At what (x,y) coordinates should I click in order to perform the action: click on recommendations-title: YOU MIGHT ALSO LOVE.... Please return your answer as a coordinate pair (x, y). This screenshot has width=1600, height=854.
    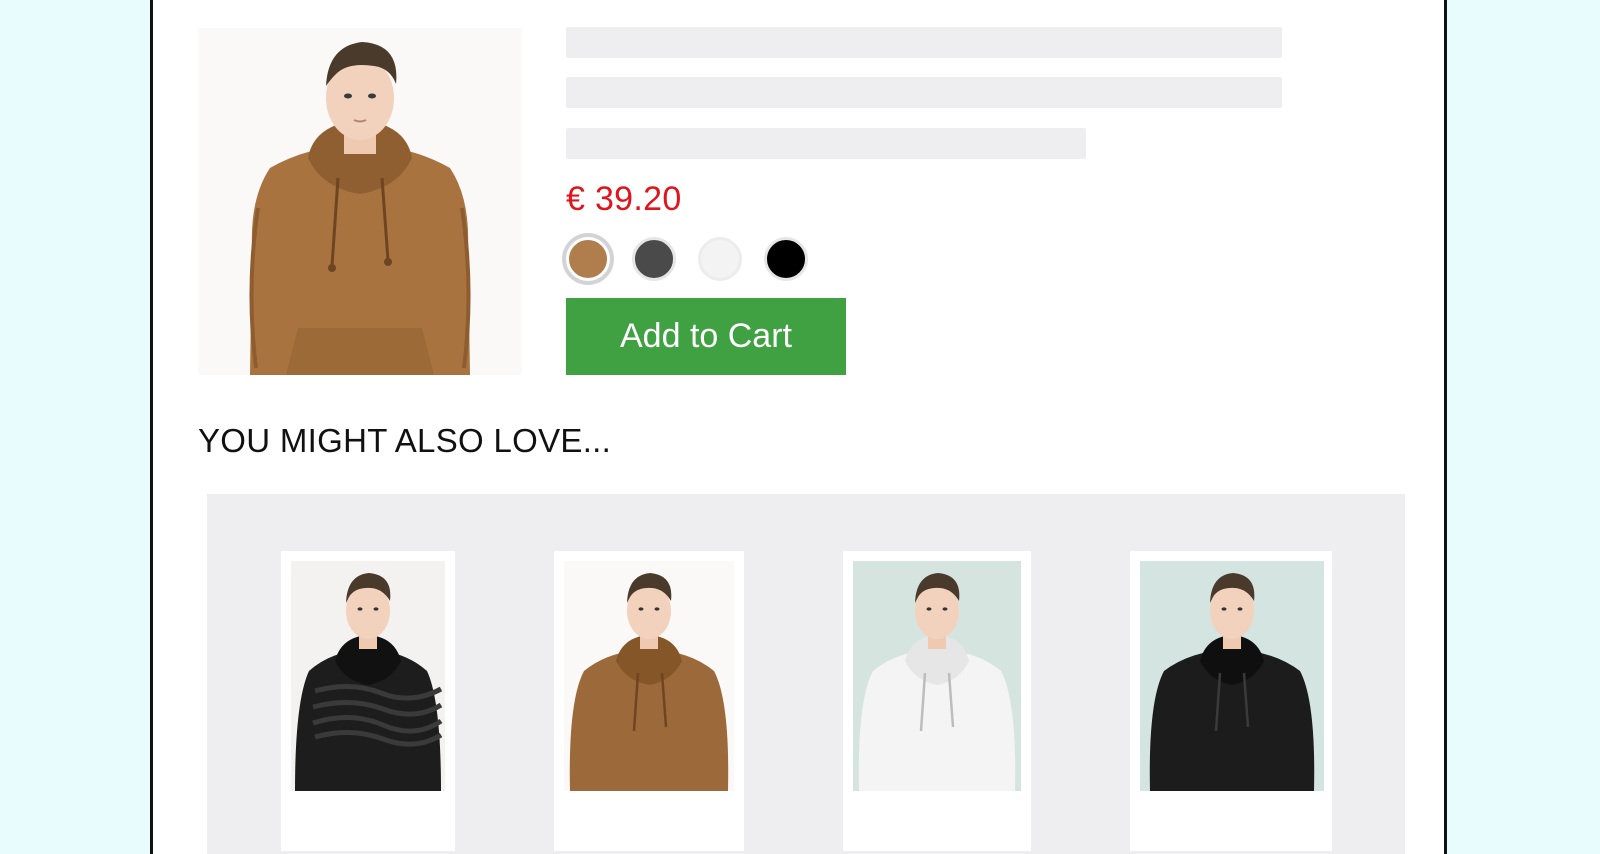
    Looking at the image, I should click on (405, 440).